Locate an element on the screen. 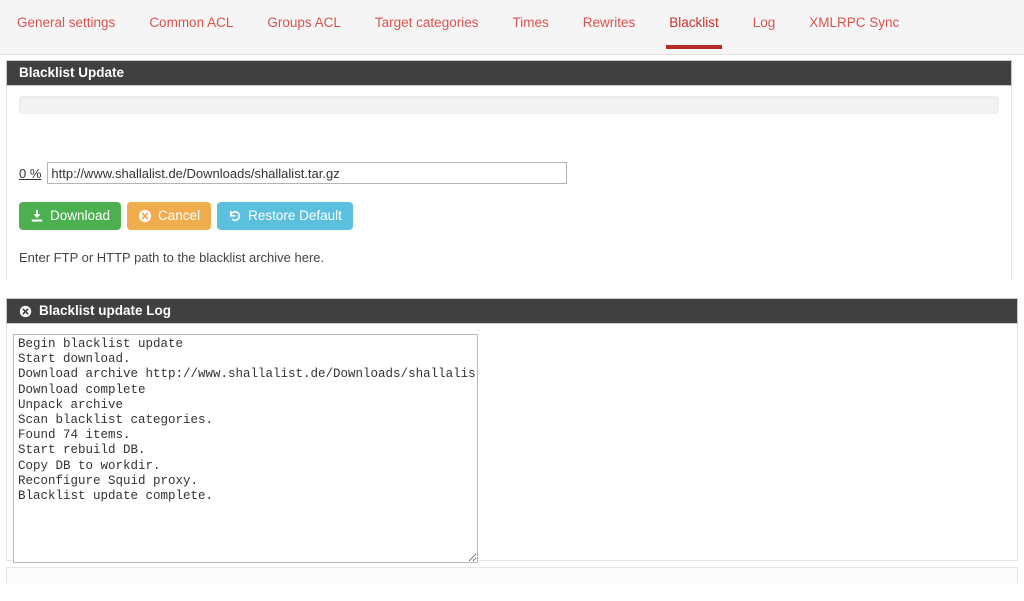  cancel-button: Cancel is located at coordinates (169, 216).